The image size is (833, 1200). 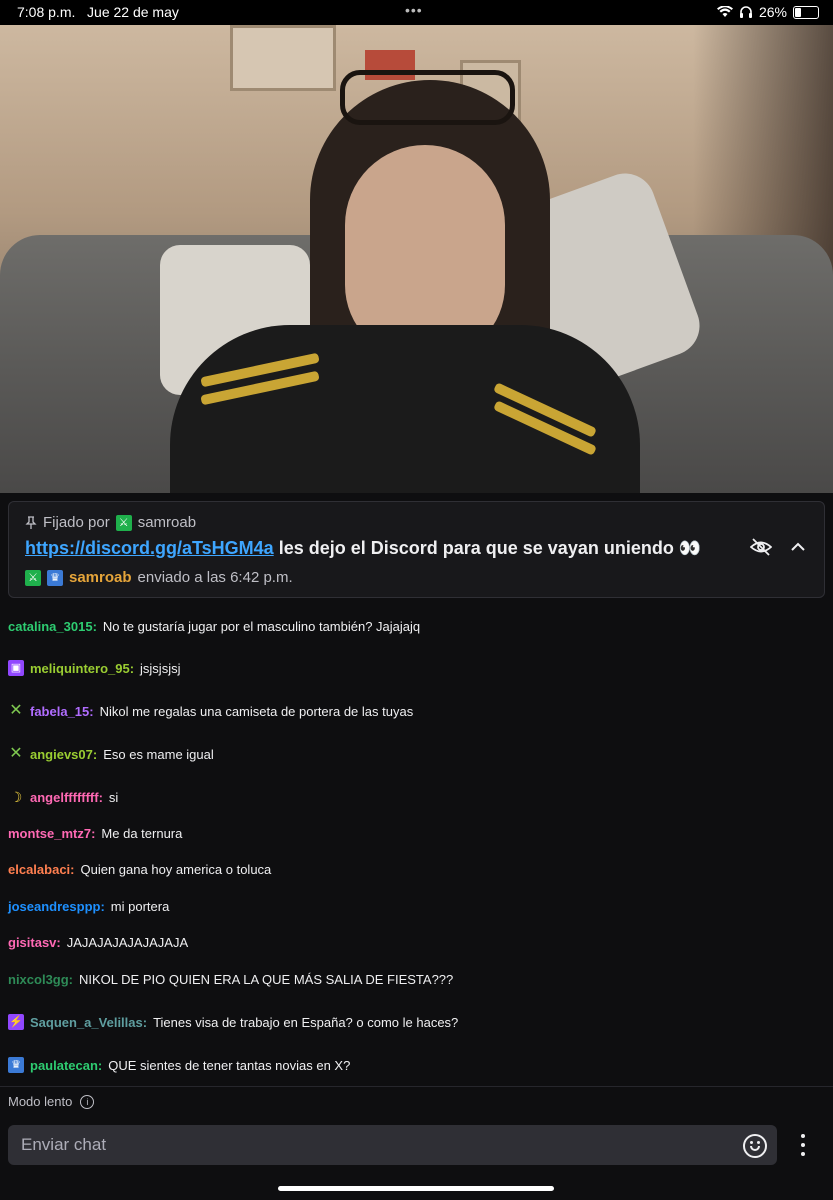 What do you see at coordinates (755, 1146) in the screenshot?
I see `emoji-icon` at bounding box center [755, 1146].